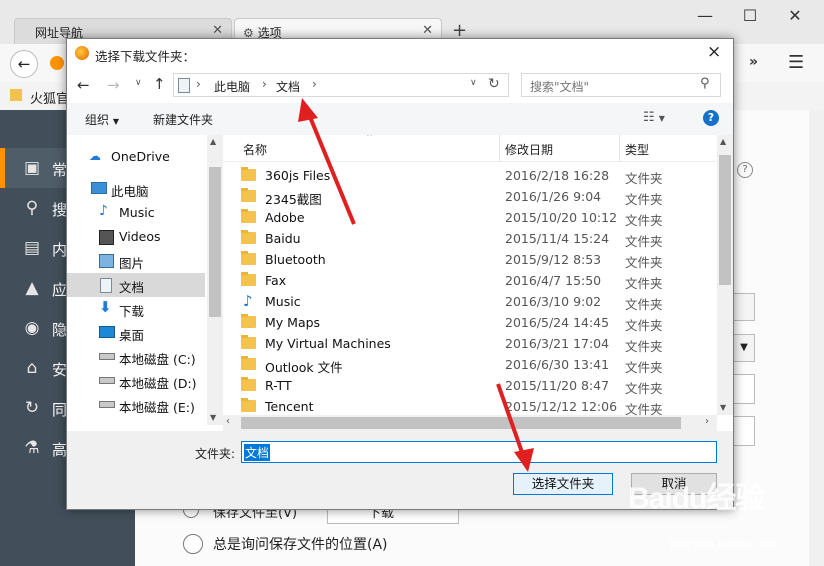  What do you see at coordinates (725, 544) in the screenshot?
I see `watermark-url: jingyan.baidu.com` at bounding box center [725, 544].